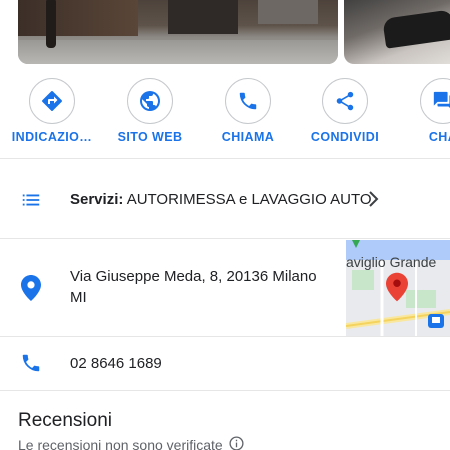 The width and height of the screenshot is (450, 450). I want to click on info-icon, so click(236, 443).